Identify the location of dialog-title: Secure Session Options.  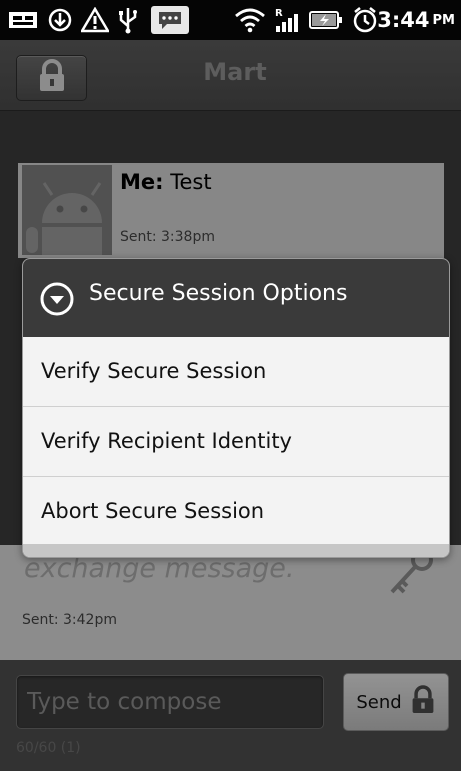
(218, 293).